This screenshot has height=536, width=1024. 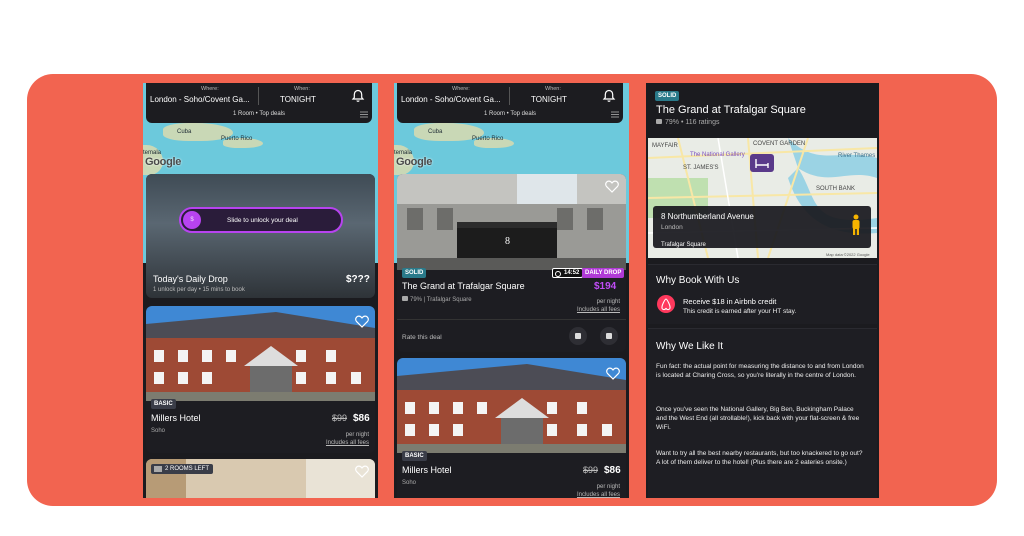 I want to click on rating-text: 79% • 116 ratings, so click(x=692, y=122).